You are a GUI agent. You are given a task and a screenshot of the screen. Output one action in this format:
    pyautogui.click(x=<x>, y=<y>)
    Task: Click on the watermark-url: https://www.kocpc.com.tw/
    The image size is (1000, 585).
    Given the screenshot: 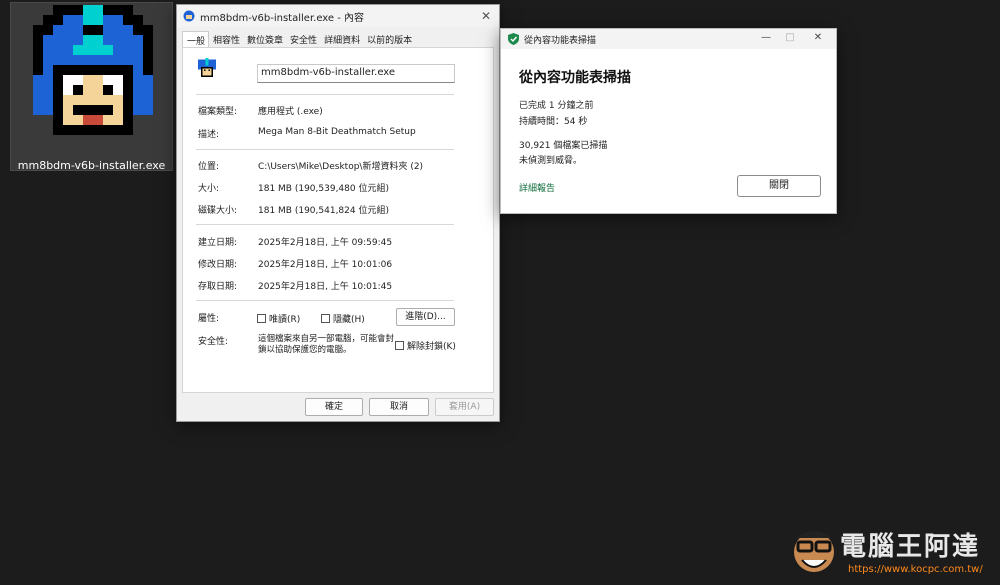 What is the action you would take?
    pyautogui.click(x=915, y=569)
    